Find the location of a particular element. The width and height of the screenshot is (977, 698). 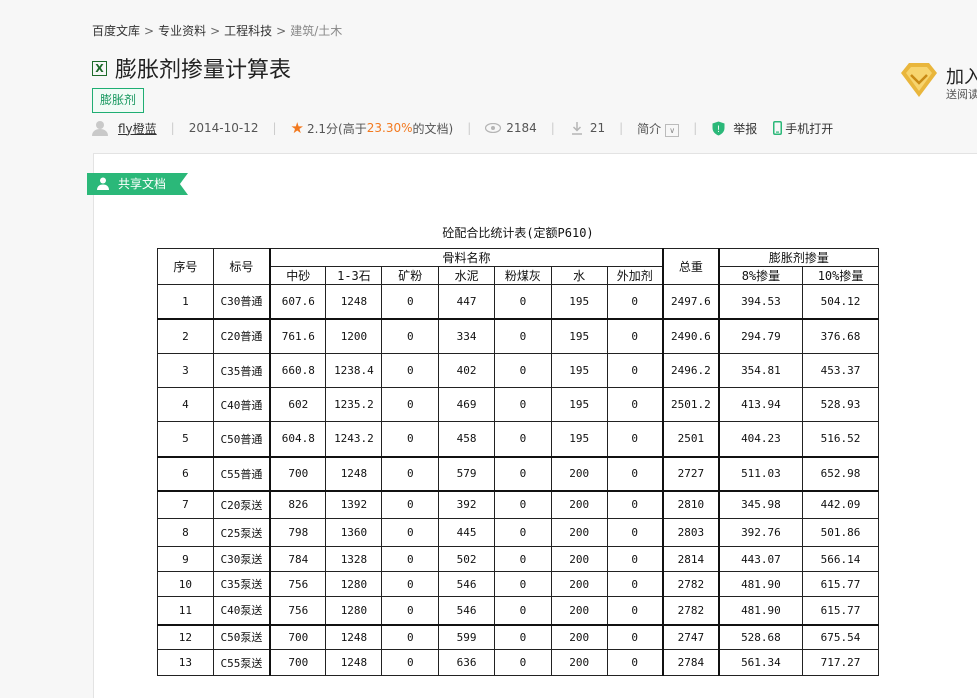

cell-total: 2496.2 is located at coordinates (691, 370).